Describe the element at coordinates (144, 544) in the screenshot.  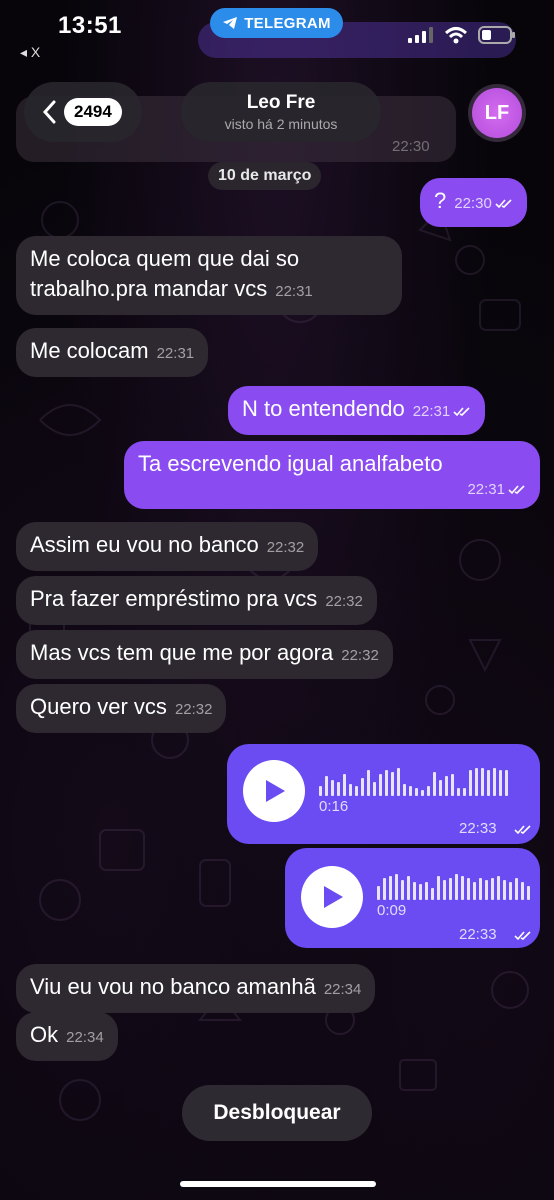
I see `message-text: Assim eu vou no banco` at that location.